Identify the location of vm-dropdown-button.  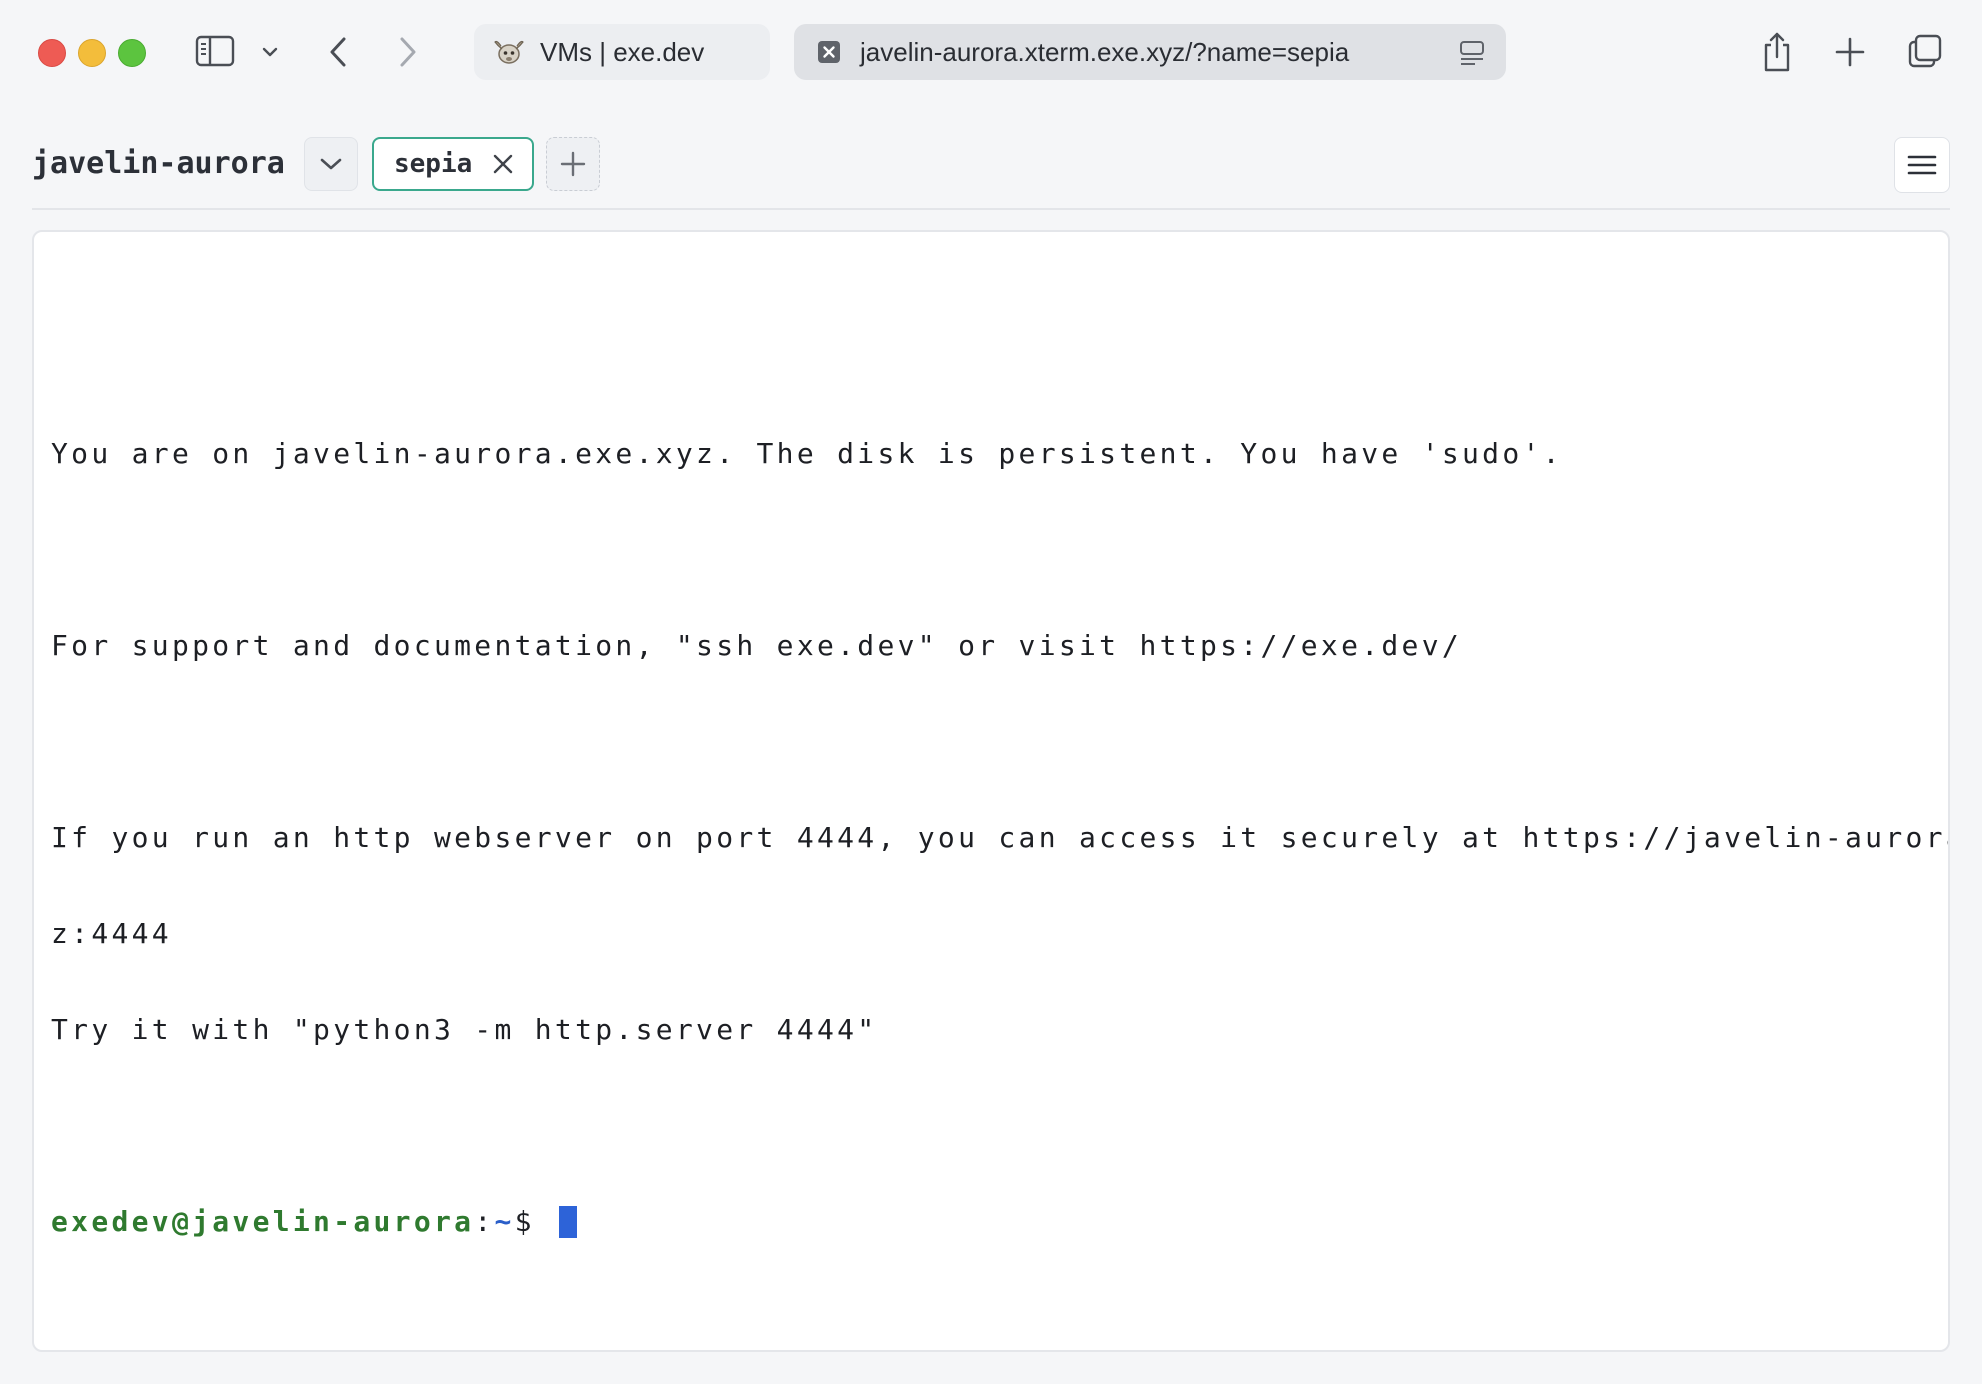
(331, 164).